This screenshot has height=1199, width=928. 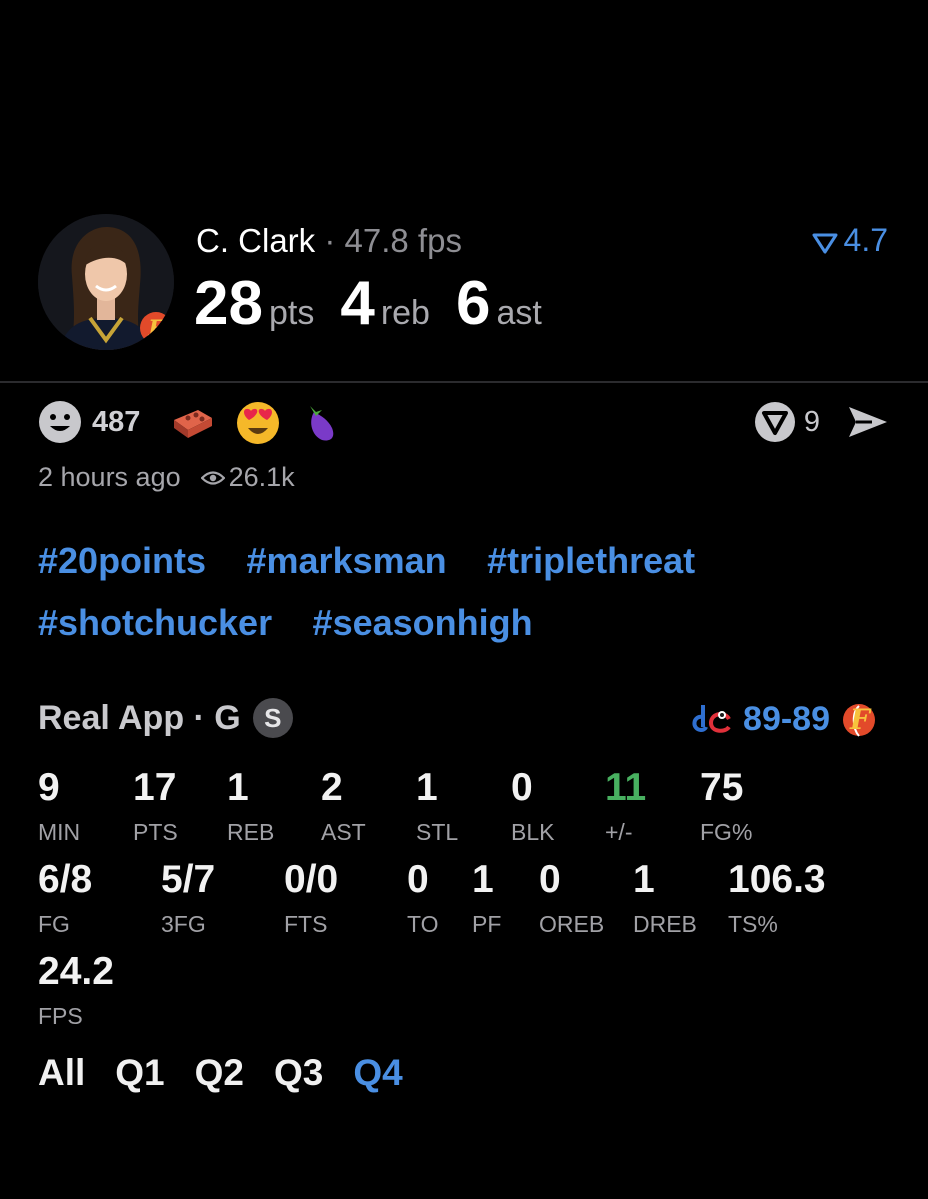 What do you see at coordinates (61, 1073) in the screenshot?
I see `tab-all: All` at bounding box center [61, 1073].